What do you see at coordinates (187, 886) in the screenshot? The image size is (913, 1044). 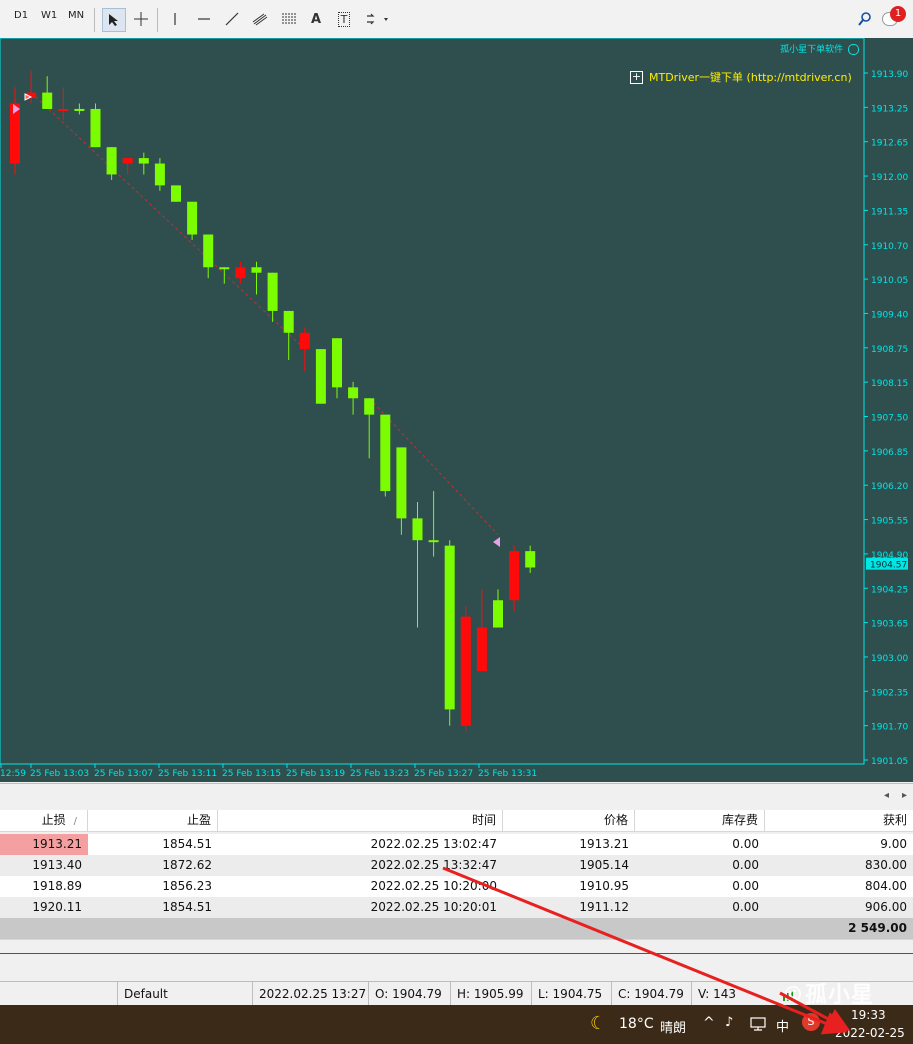 I see `cell-take-profit: 1856.23` at bounding box center [187, 886].